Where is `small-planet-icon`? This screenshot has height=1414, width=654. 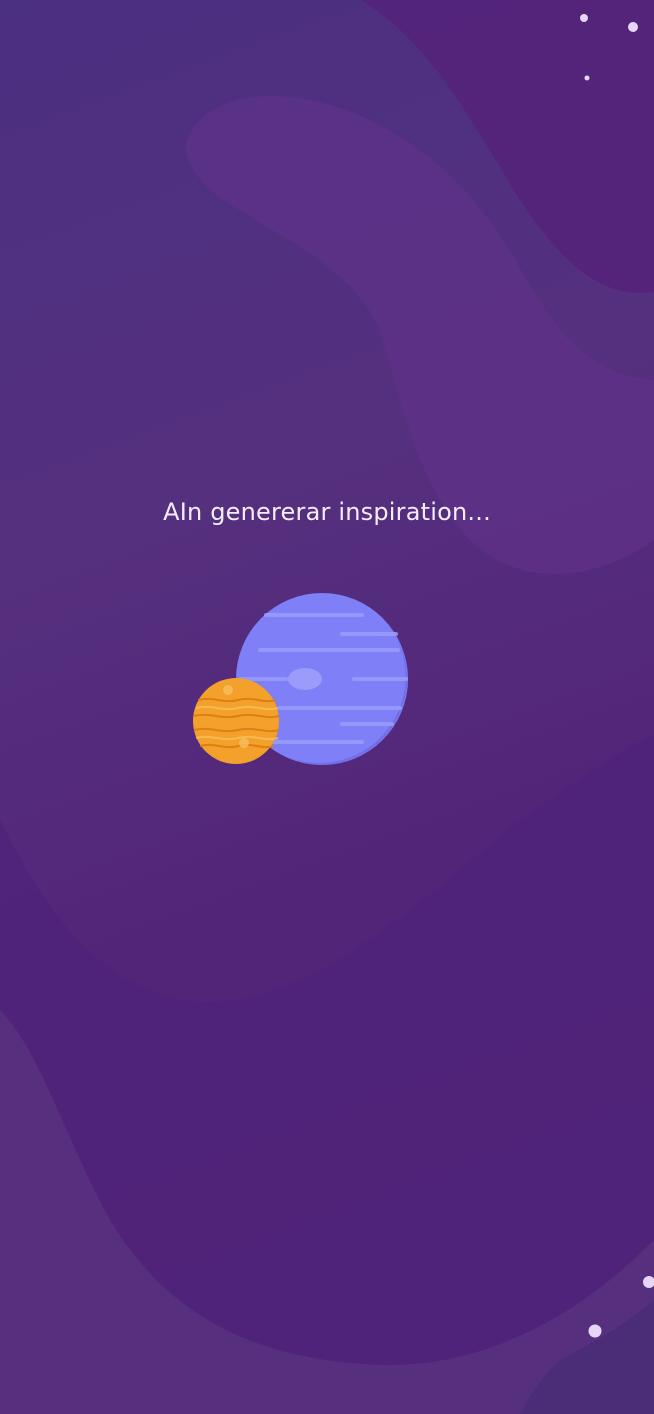 small-planet-icon is located at coordinates (236, 721).